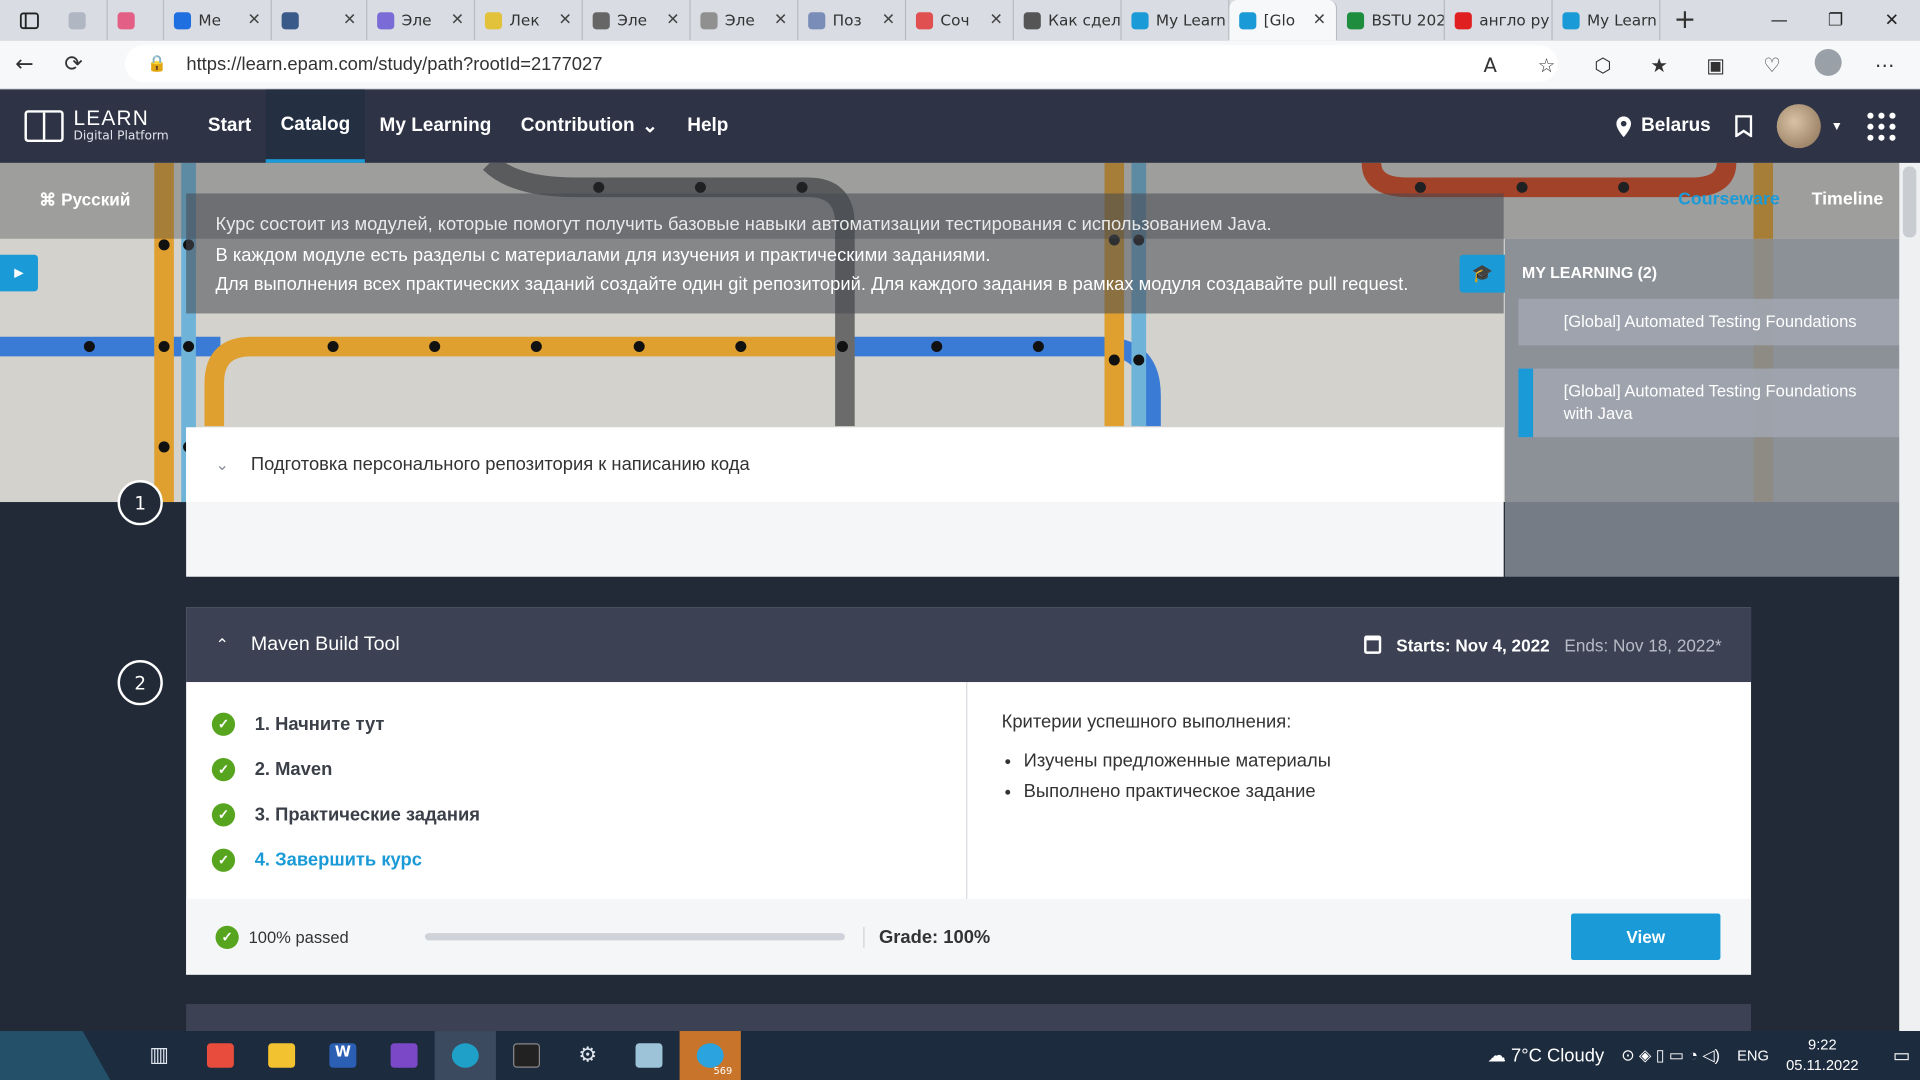  Describe the element at coordinates (1828, 64) in the screenshot. I see `profile-icon` at that location.